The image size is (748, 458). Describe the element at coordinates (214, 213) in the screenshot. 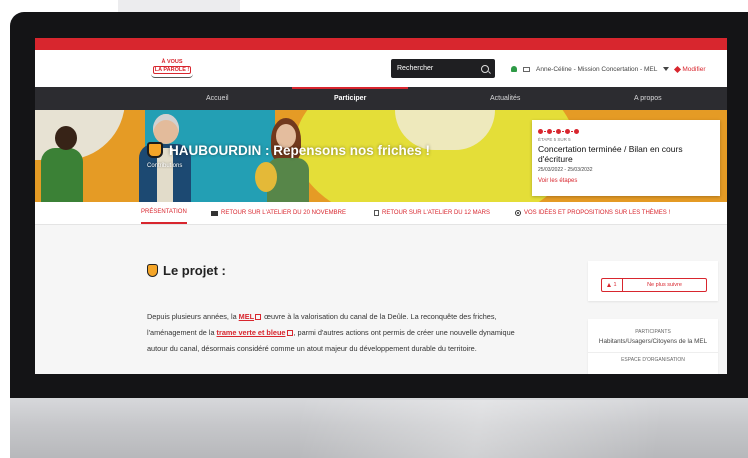

I see `film-icon` at that location.